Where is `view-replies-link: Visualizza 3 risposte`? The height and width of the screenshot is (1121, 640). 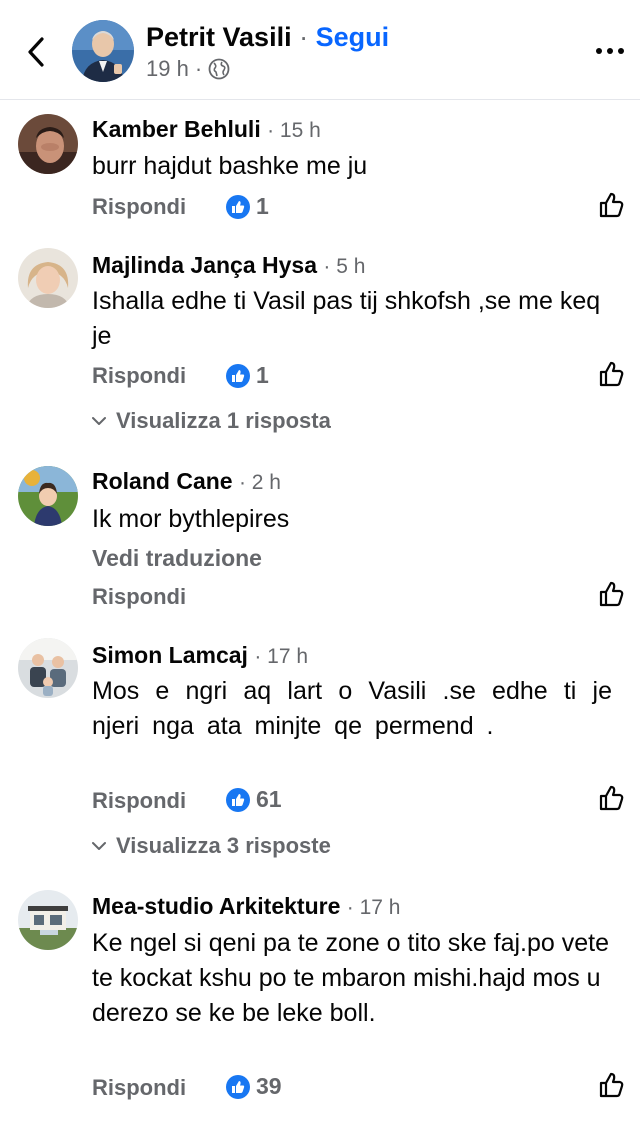 view-replies-link: Visualizza 3 risposte is located at coordinates (211, 846).